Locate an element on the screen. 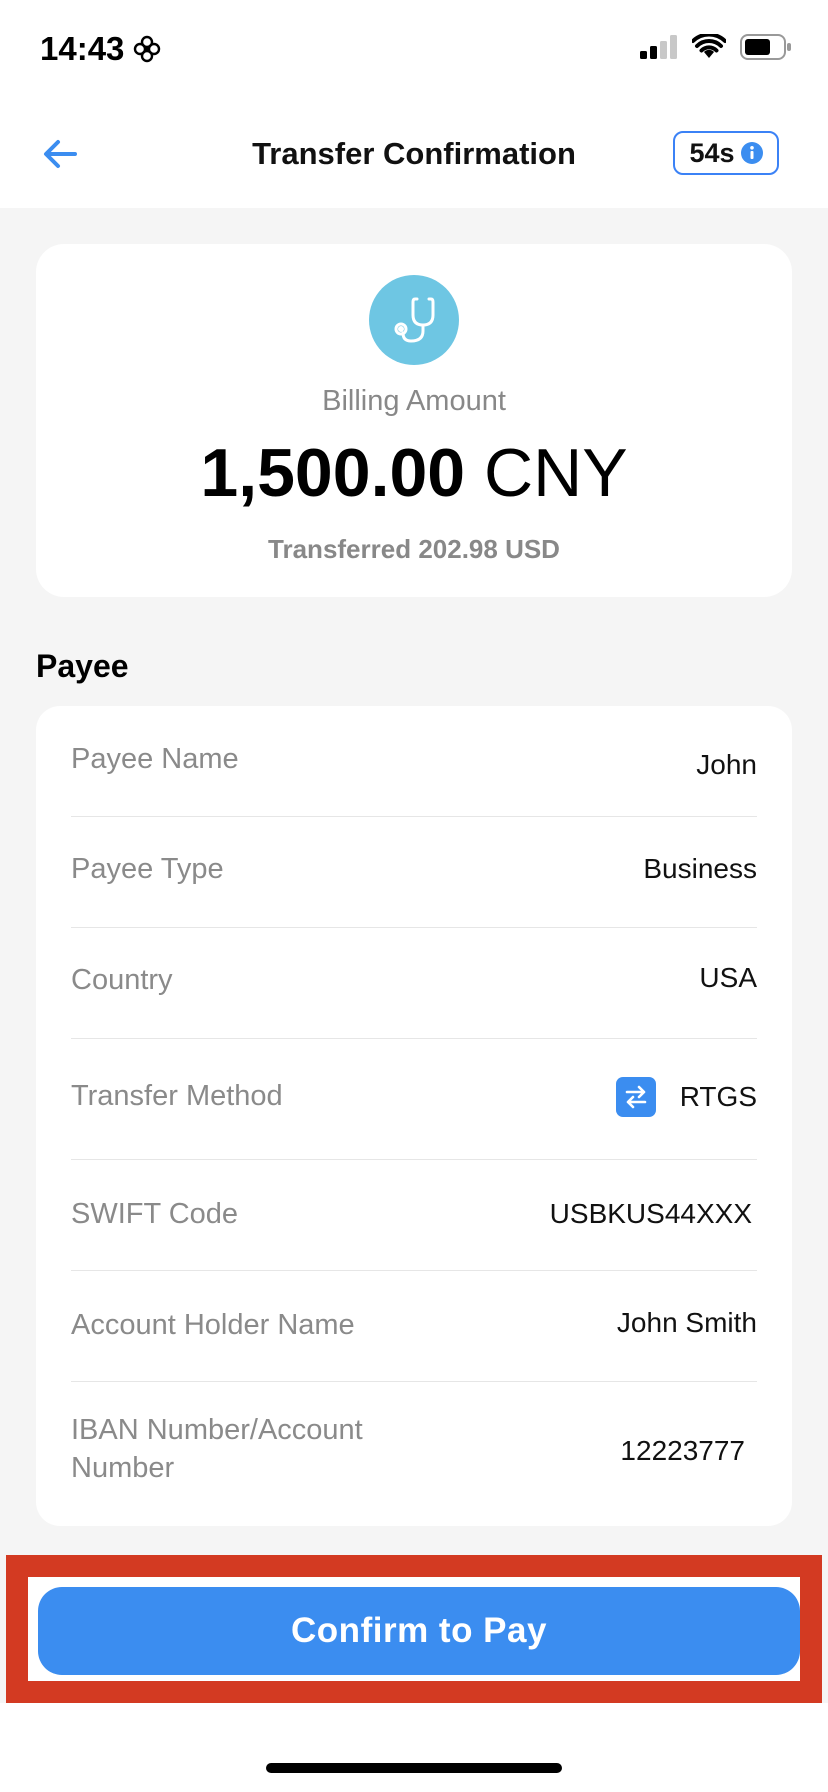 Image resolution: width=828 pixels, height=1792 pixels. billing-amount-label: Billing Amount is located at coordinates (414, 401).